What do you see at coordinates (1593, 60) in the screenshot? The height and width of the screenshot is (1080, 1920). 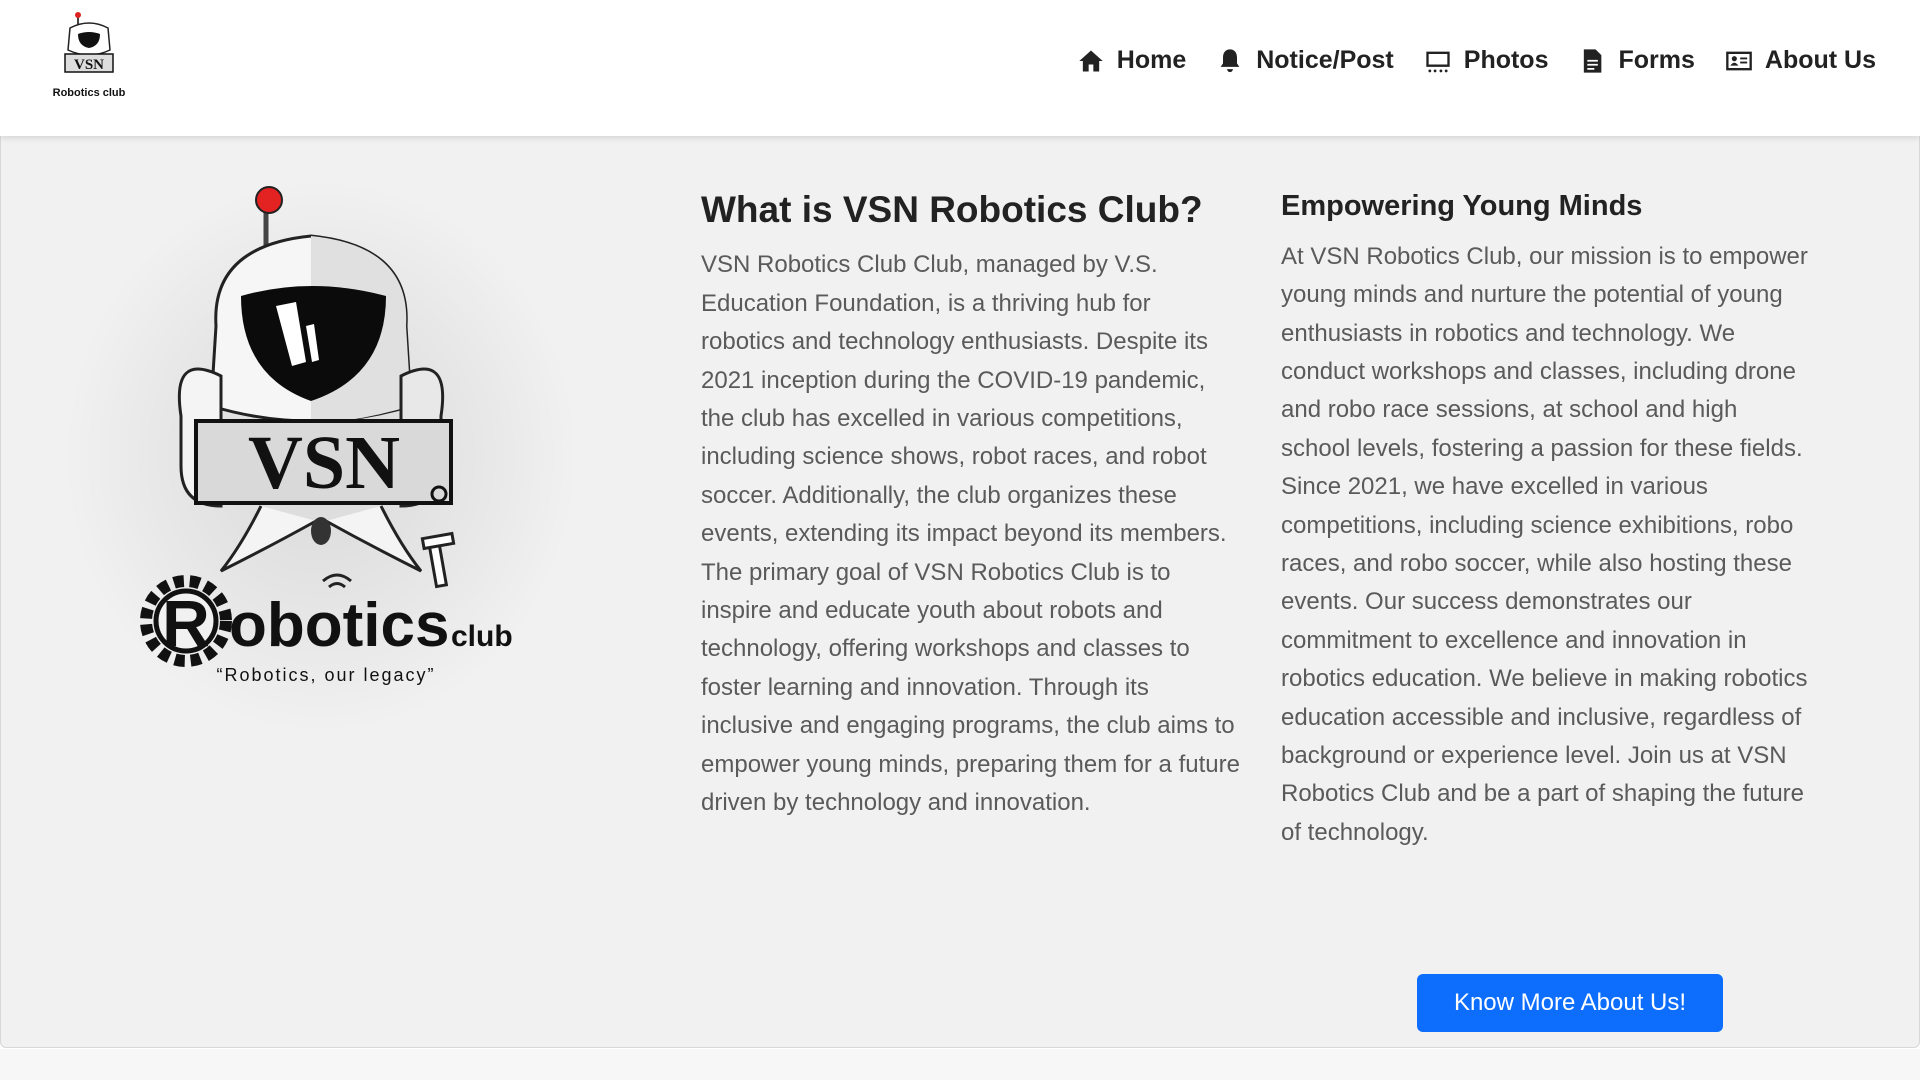 I see `file-icon` at bounding box center [1593, 60].